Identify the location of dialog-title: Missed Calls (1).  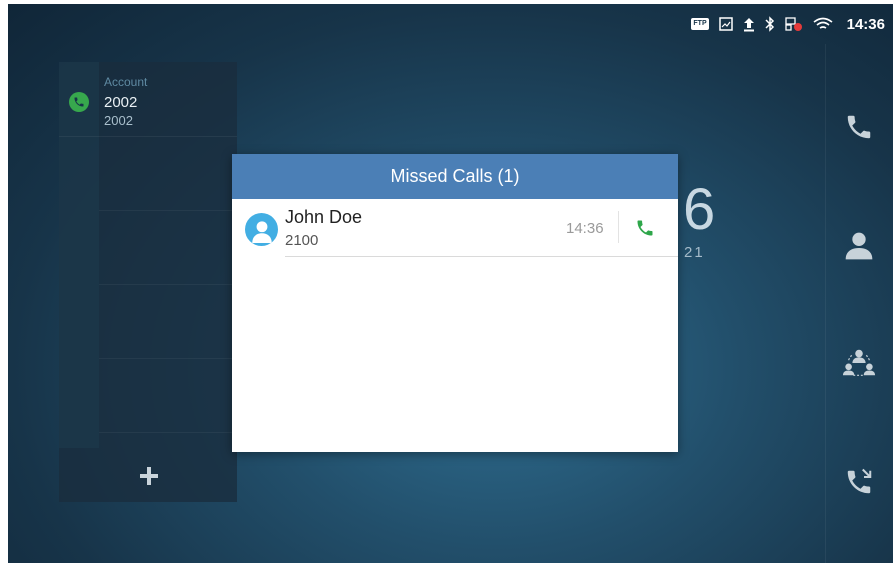
(455, 176).